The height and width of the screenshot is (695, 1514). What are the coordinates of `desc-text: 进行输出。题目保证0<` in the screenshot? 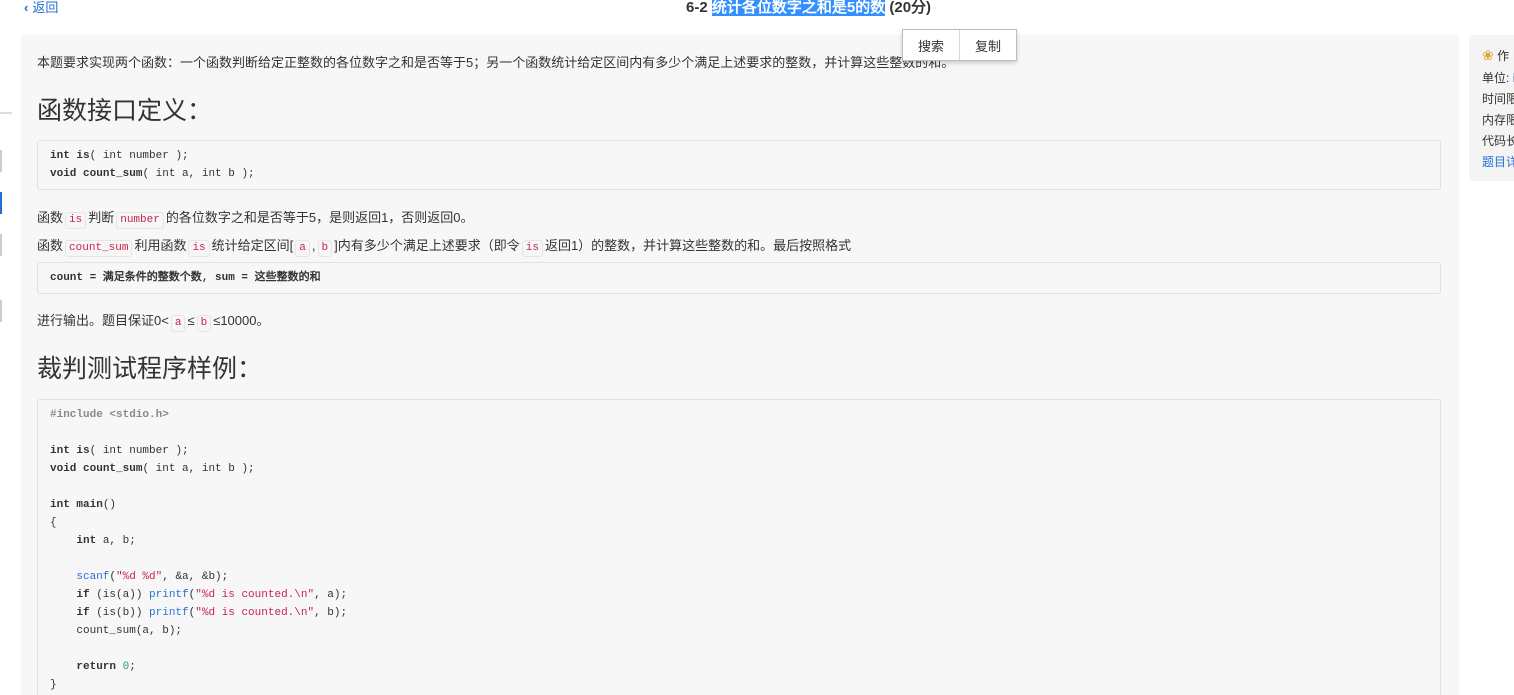 It's located at (103, 320).